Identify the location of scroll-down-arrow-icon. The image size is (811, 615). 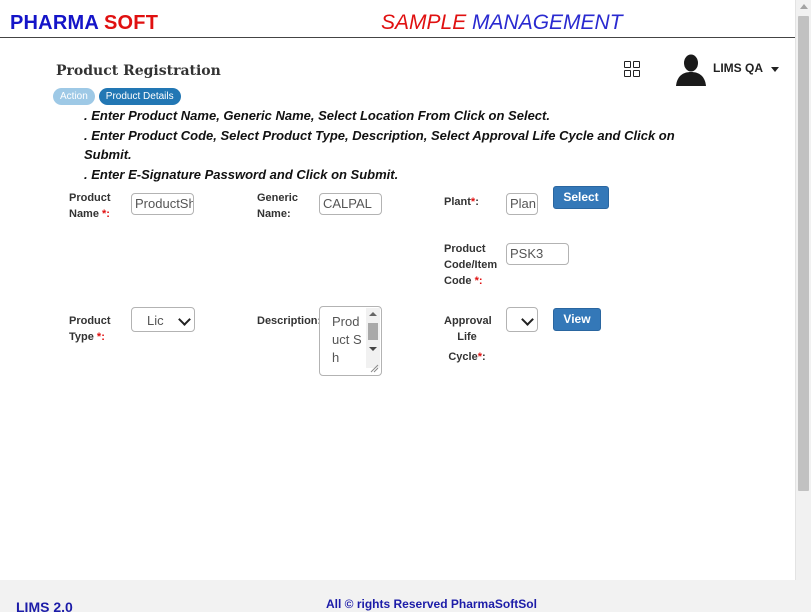
(373, 349).